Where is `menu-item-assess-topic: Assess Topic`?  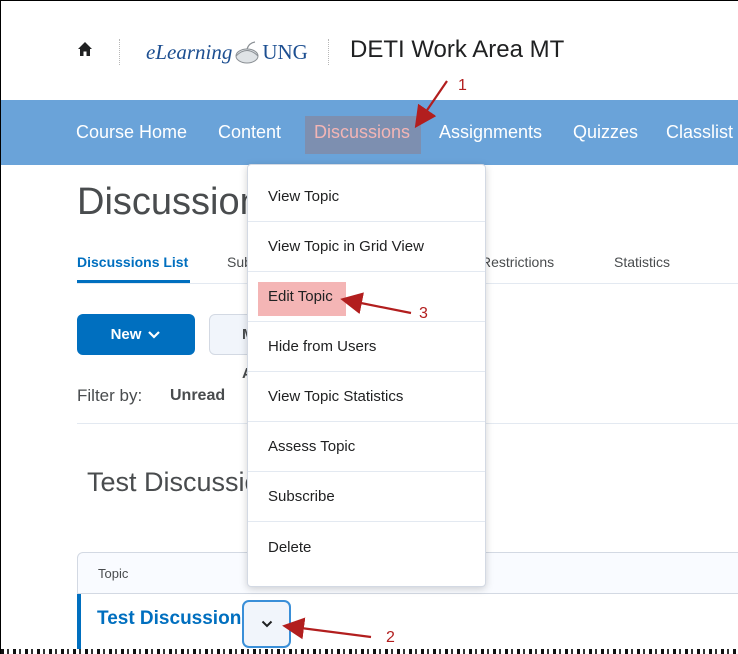
menu-item-assess-topic: Assess Topic is located at coordinates (366, 447).